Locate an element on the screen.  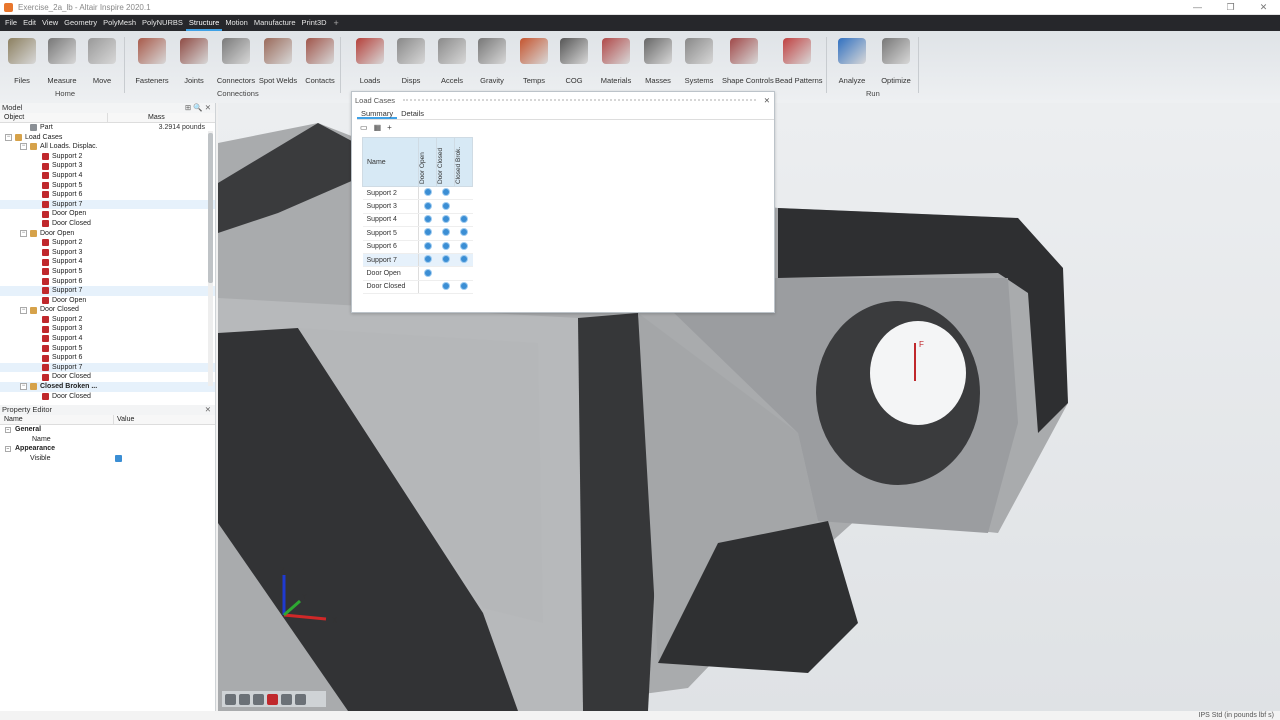
ribbon-analyze-button: Analyze is located at coordinates (852, 60).